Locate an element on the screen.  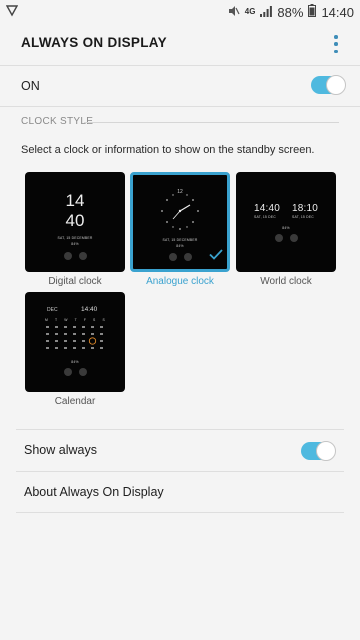
world-battery: 84% is located at coordinates (286, 228).